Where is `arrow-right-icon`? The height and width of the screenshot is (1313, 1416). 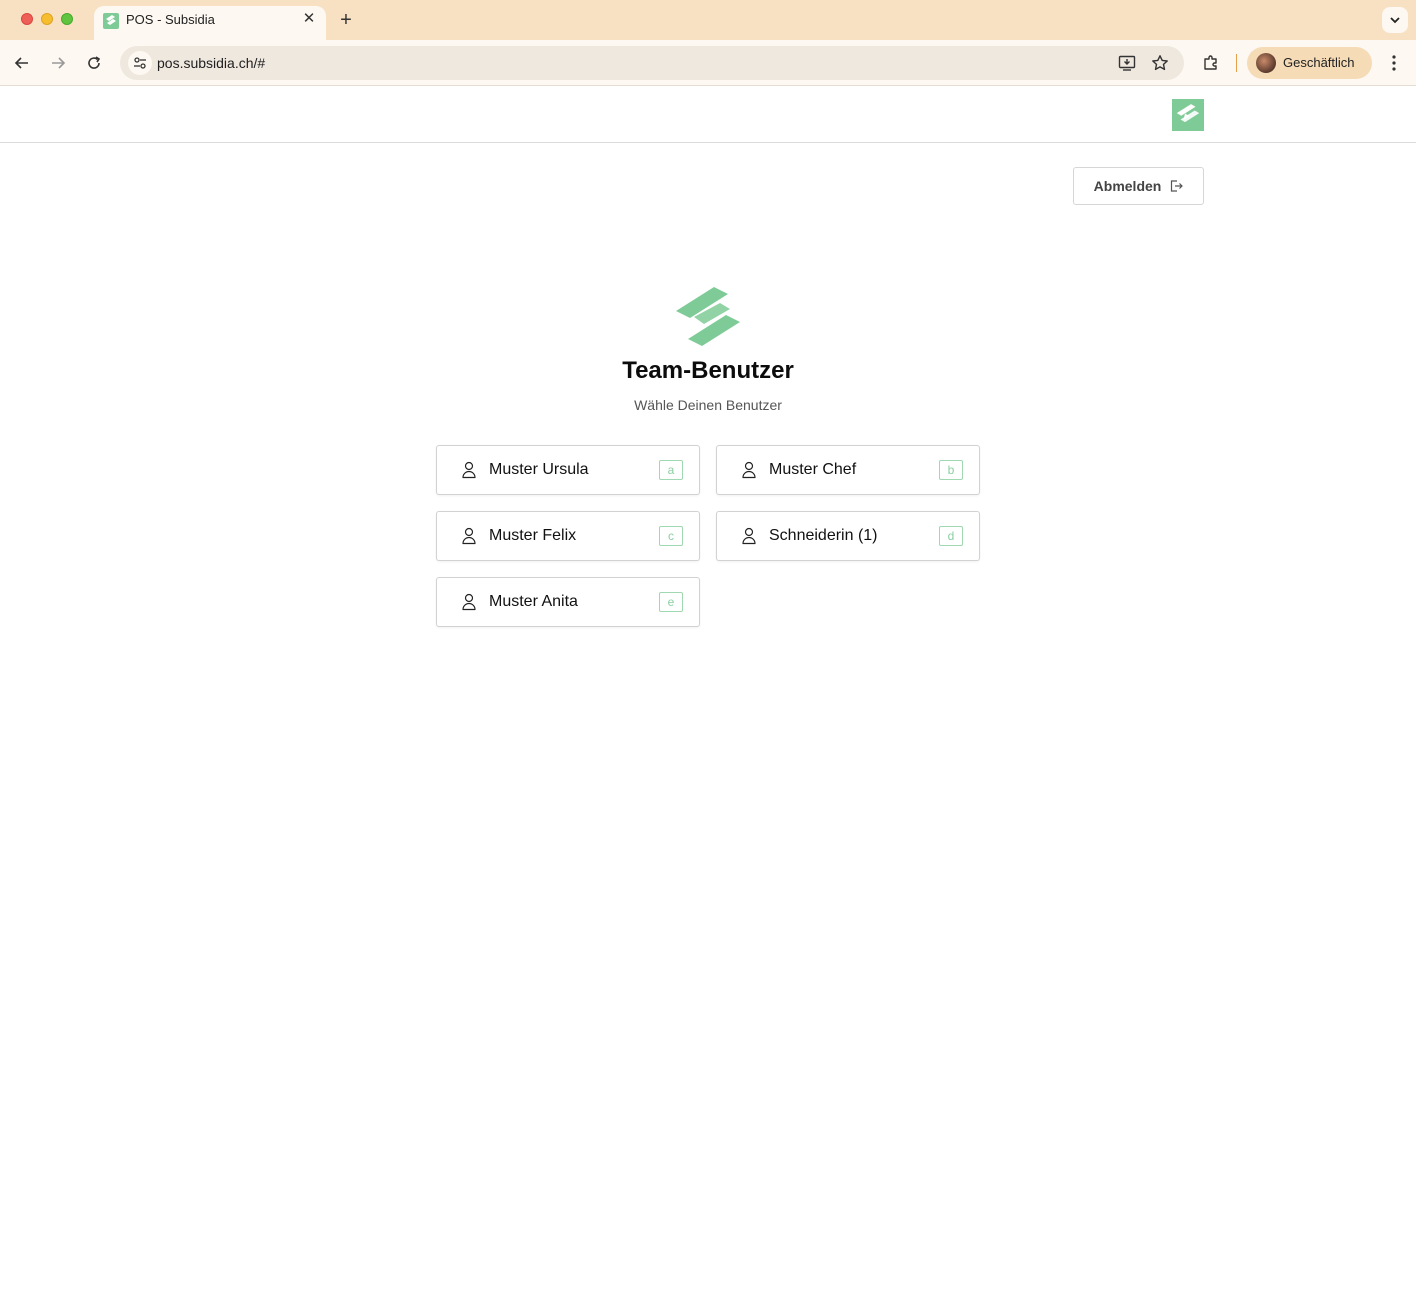 arrow-right-icon is located at coordinates (59, 63).